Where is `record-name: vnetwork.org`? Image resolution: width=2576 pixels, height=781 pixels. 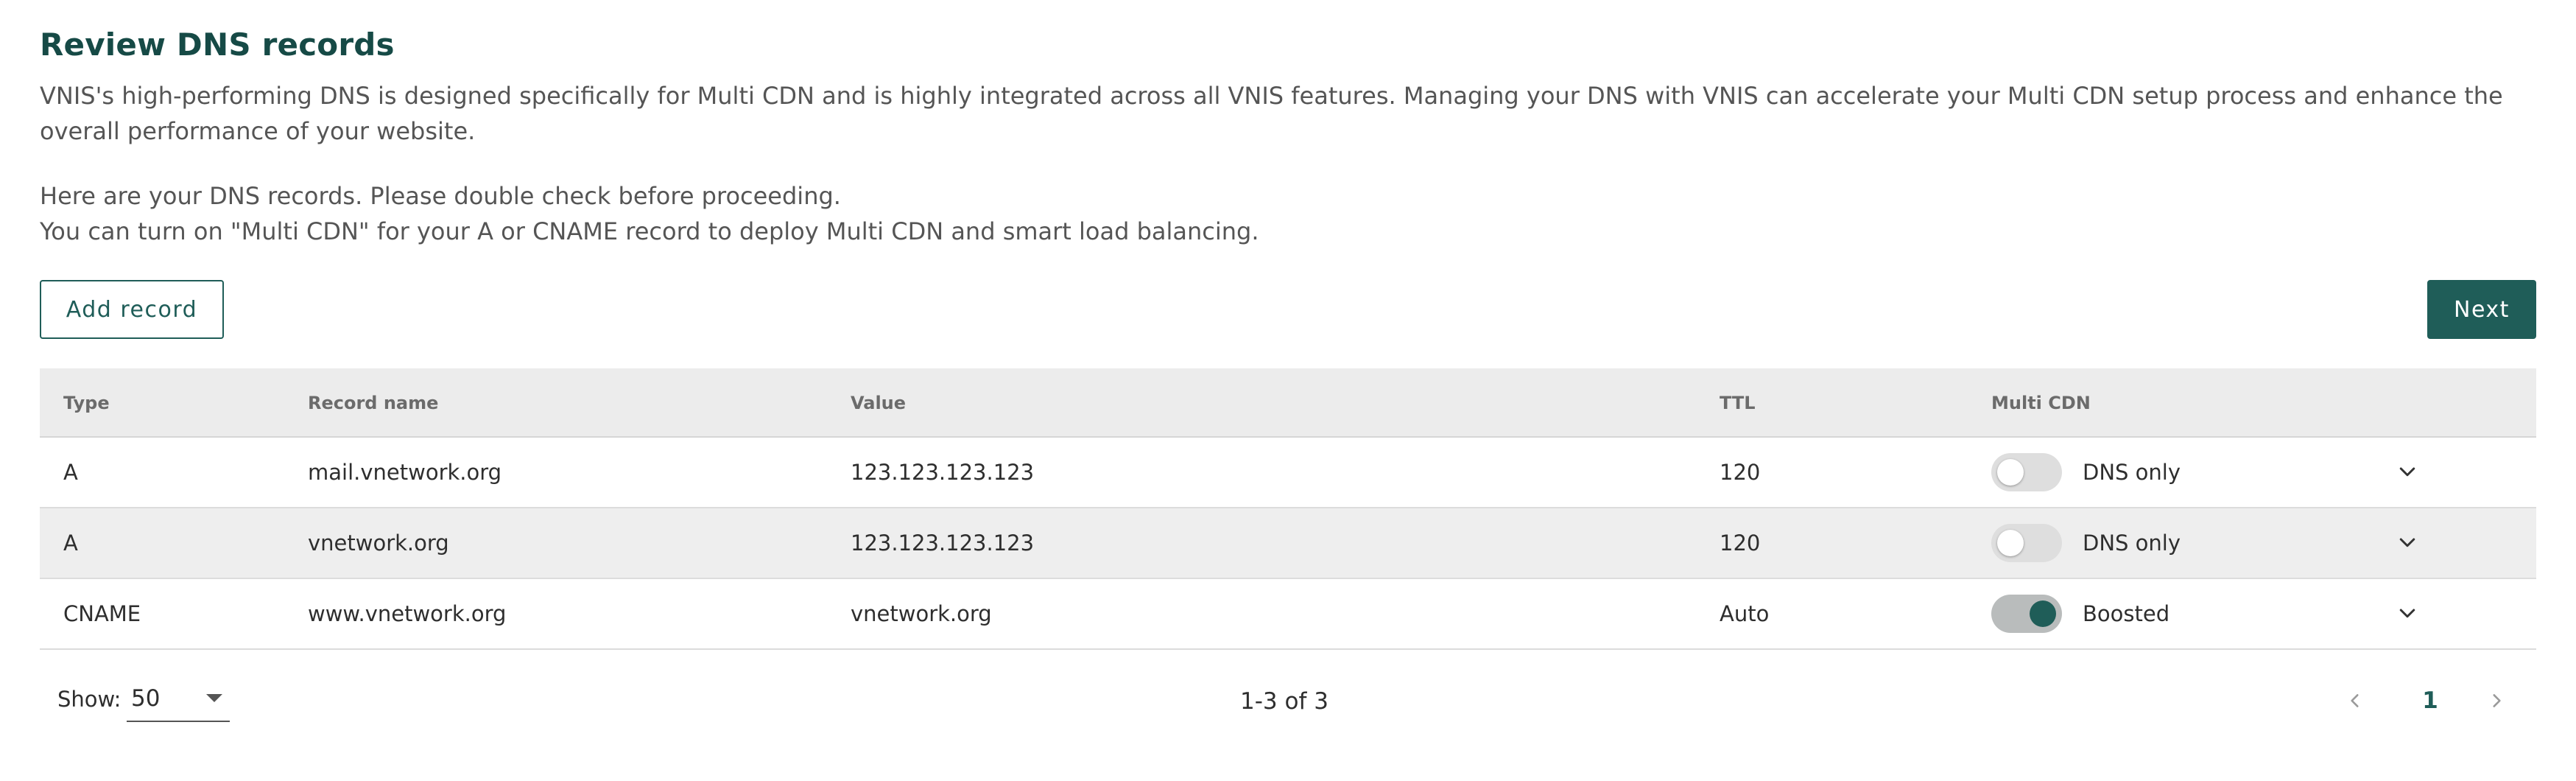 record-name: vnetwork.org is located at coordinates (378, 543).